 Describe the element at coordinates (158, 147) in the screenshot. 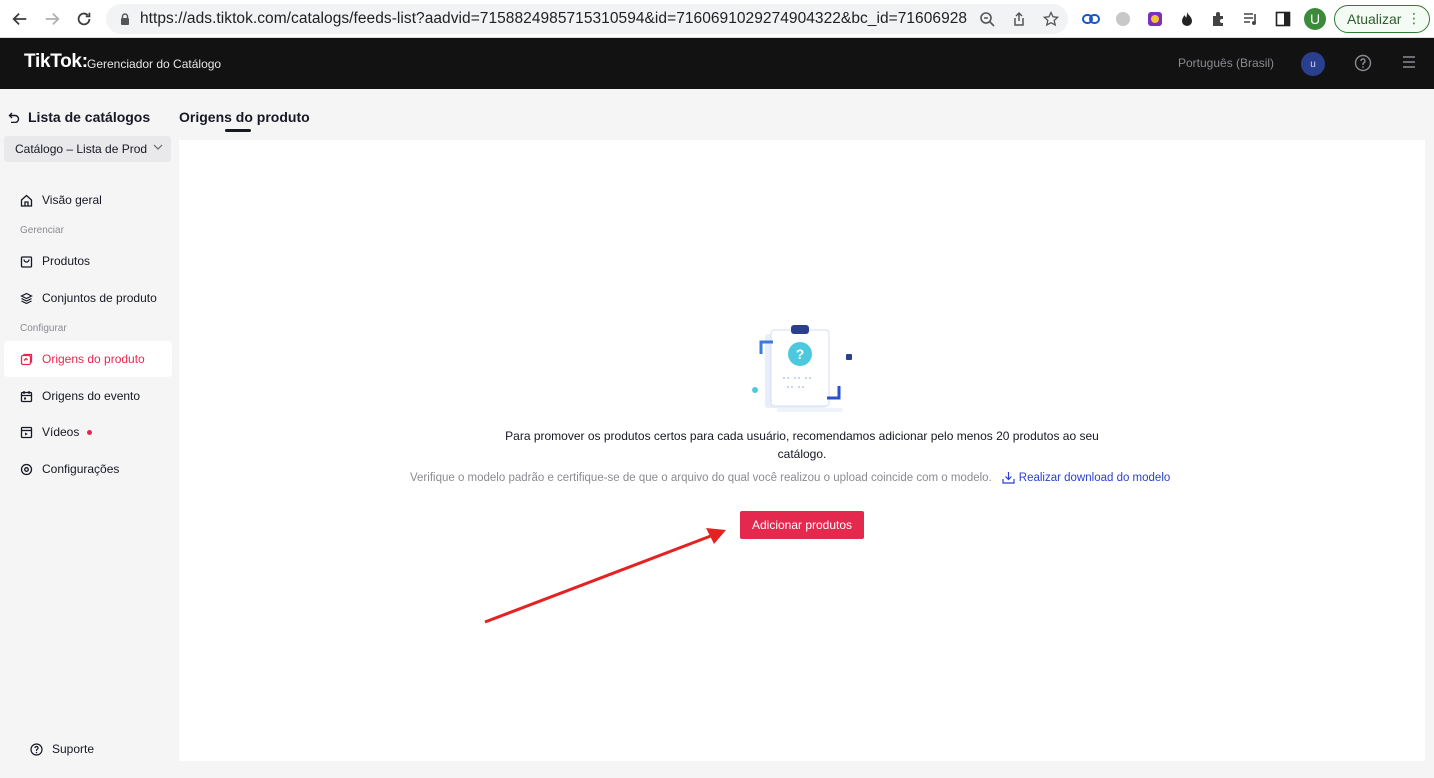

I see `chevron-down-icon` at that location.